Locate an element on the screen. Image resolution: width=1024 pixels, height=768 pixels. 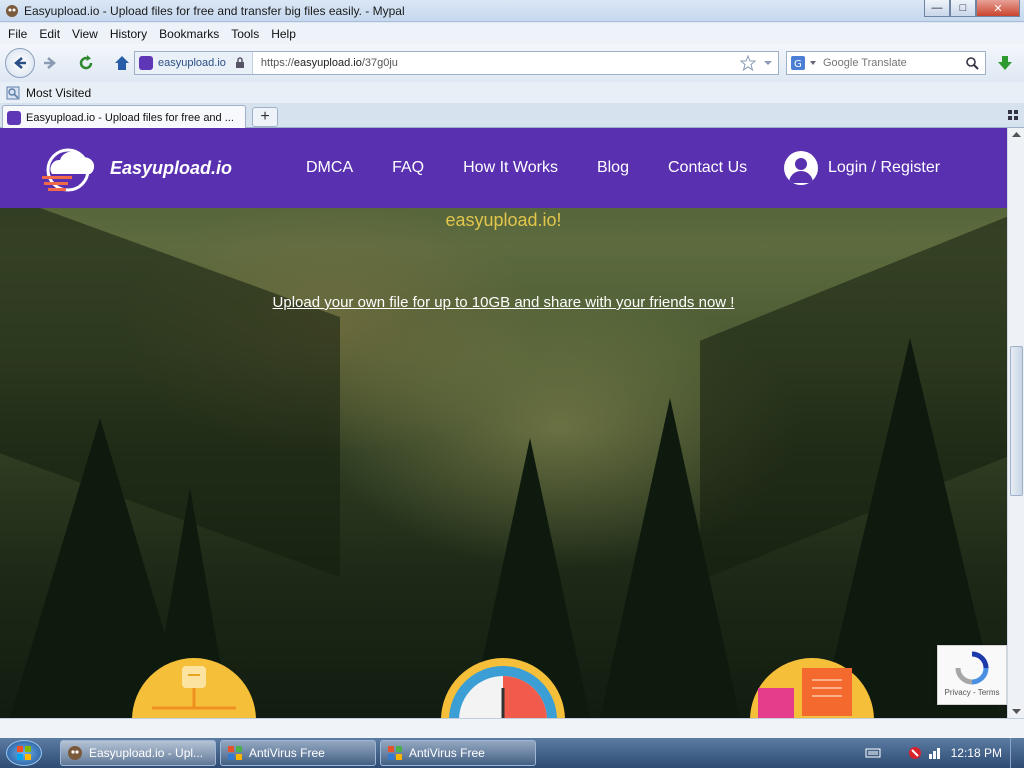
mypal-app-icon is located at coordinates (12, 10).